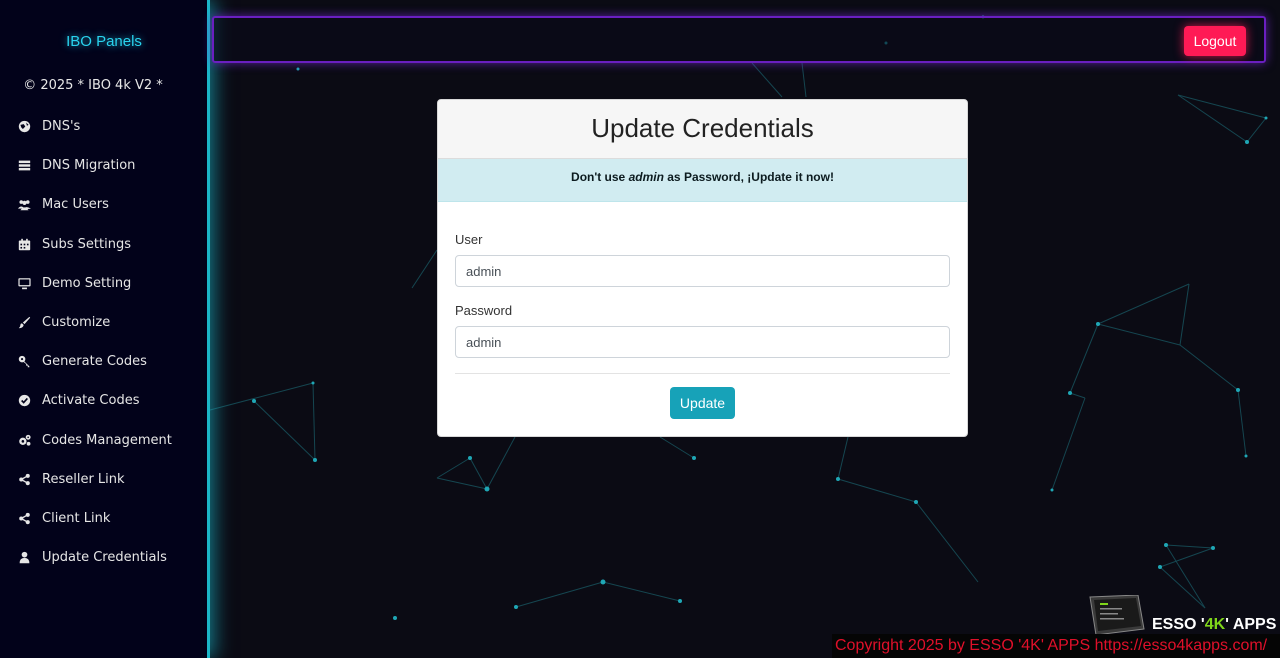 The image size is (1280, 658). What do you see at coordinates (107, 440) in the screenshot?
I see `sidebar-item-label: Codes Management` at bounding box center [107, 440].